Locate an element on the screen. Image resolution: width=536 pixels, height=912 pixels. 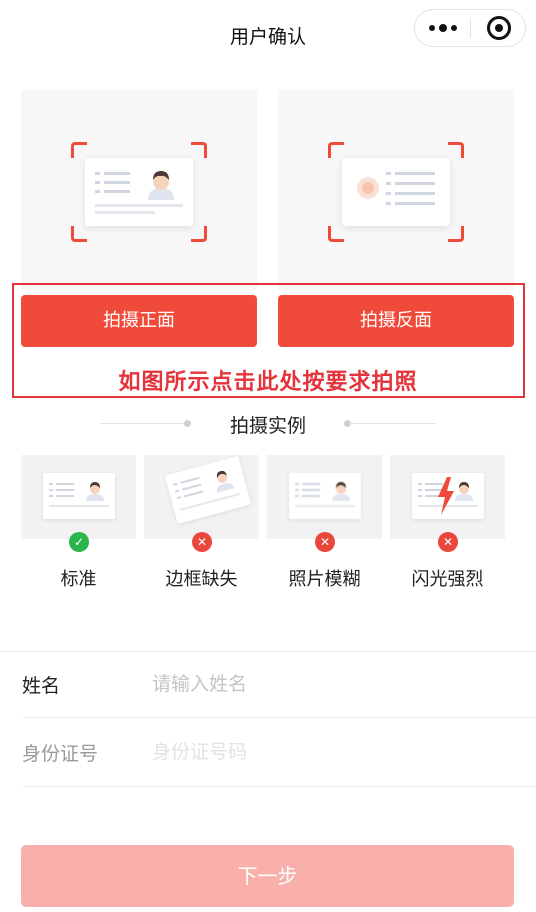
example-border-missing is located at coordinates (201, 497).